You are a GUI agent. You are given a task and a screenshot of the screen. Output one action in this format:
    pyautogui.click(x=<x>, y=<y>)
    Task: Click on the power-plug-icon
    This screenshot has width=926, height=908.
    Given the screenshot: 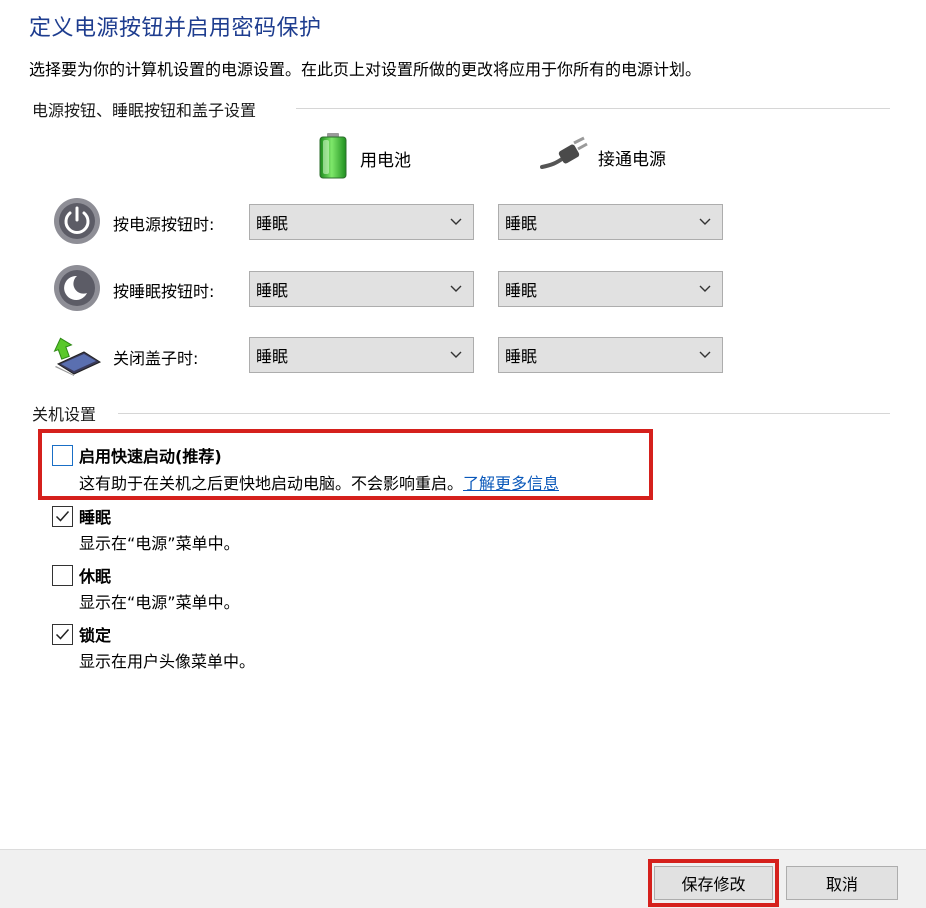 What is the action you would take?
    pyautogui.click(x=564, y=157)
    